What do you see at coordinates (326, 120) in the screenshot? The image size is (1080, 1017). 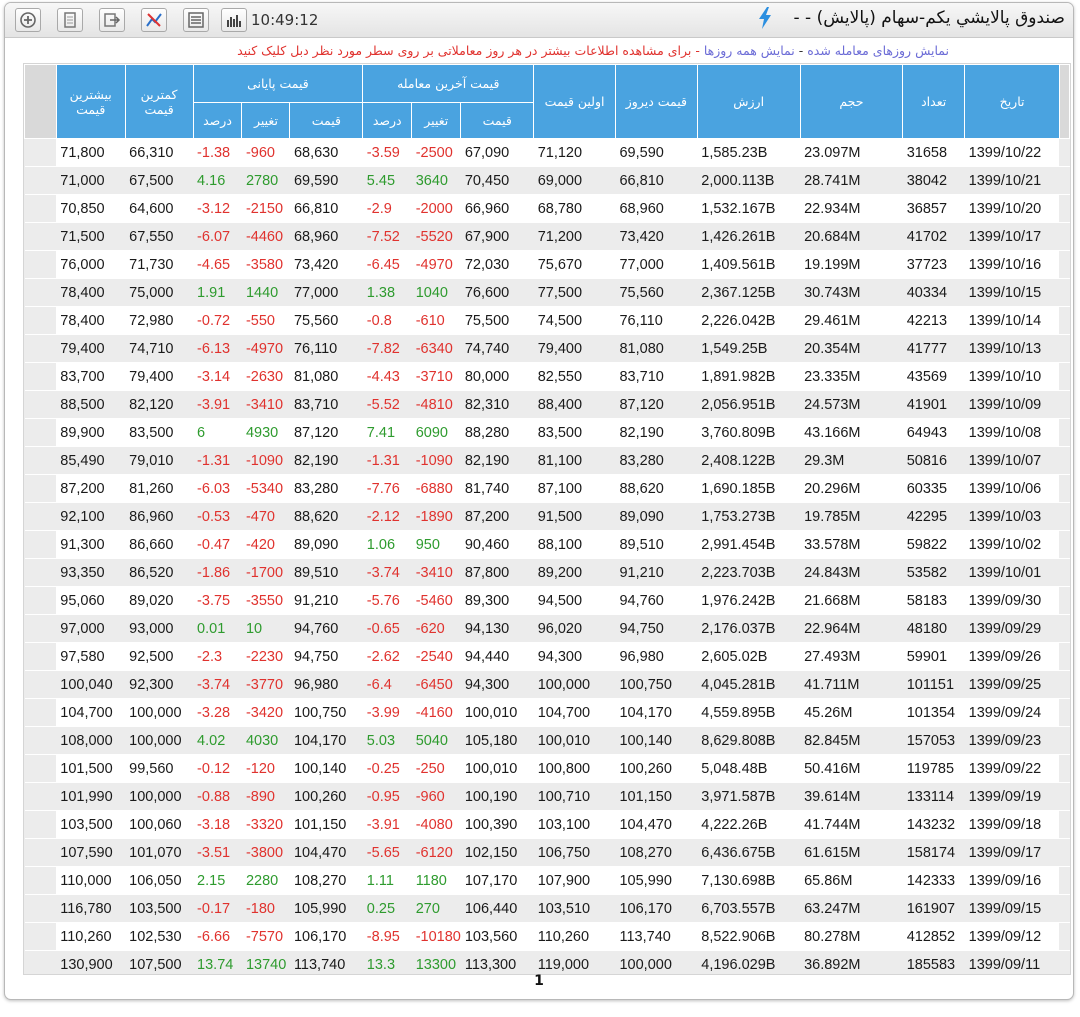 I see `header-close-price: قیمت` at bounding box center [326, 120].